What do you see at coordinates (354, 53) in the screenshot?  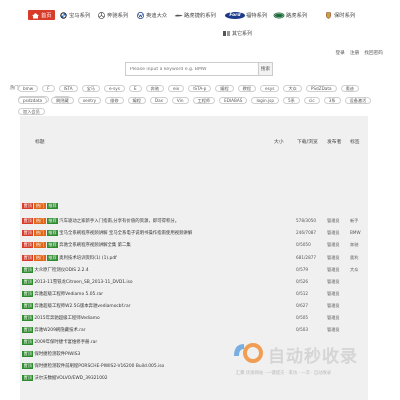 I see `register-link: 注册` at bounding box center [354, 53].